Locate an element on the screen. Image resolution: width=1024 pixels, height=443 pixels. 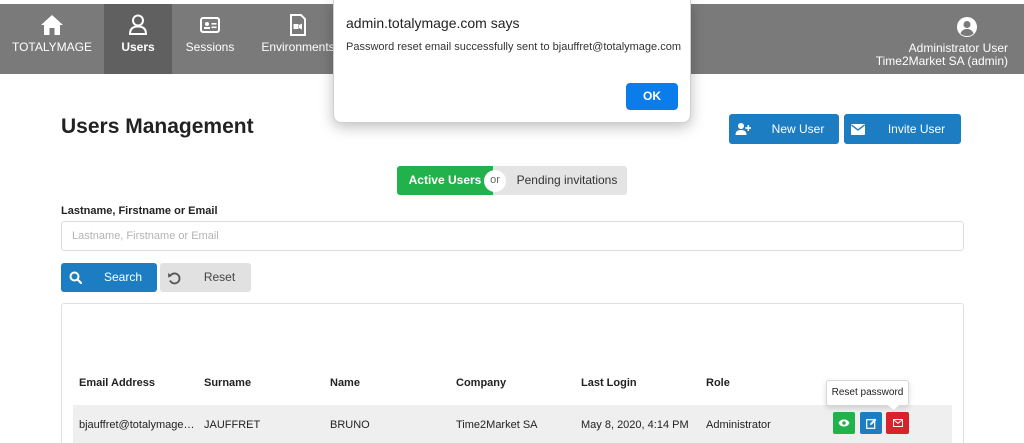
reset-button: Reset is located at coordinates (205, 277).